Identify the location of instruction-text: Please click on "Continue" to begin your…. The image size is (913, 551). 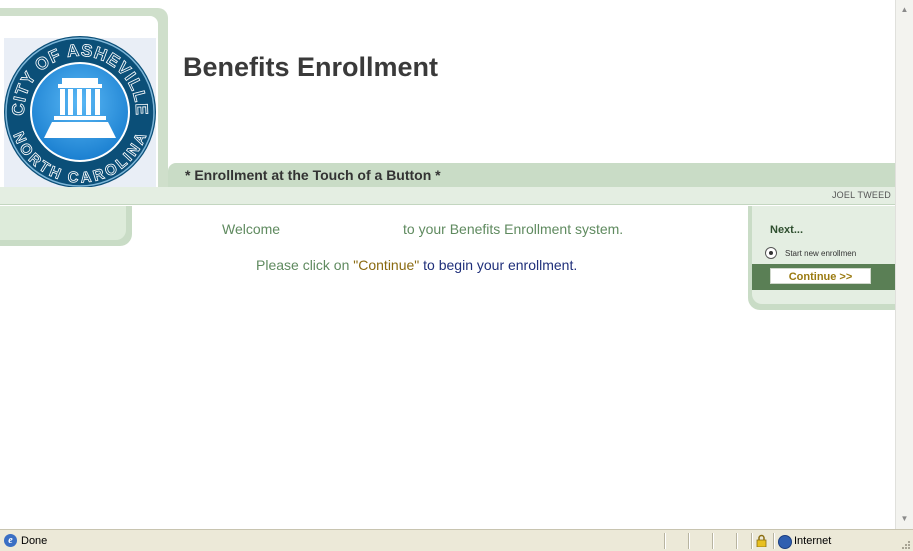
(416, 265).